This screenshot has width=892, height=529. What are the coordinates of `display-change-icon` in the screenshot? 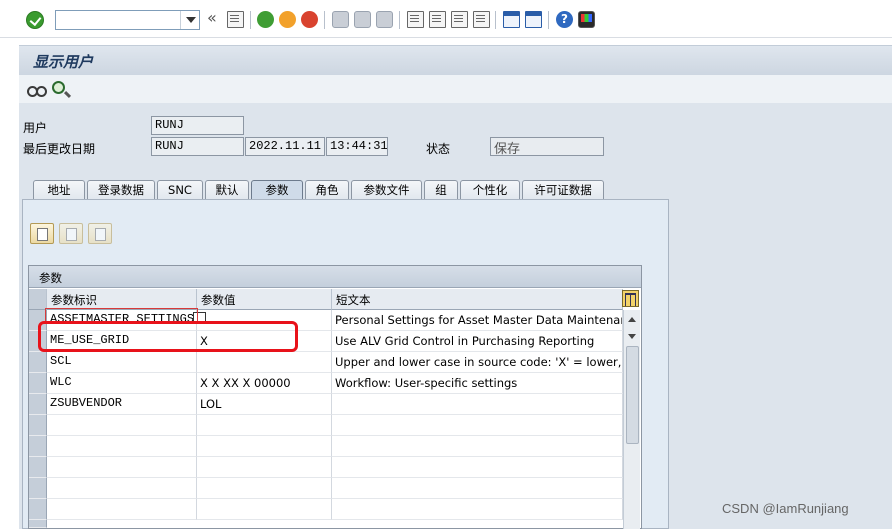 It's located at (37, 90).